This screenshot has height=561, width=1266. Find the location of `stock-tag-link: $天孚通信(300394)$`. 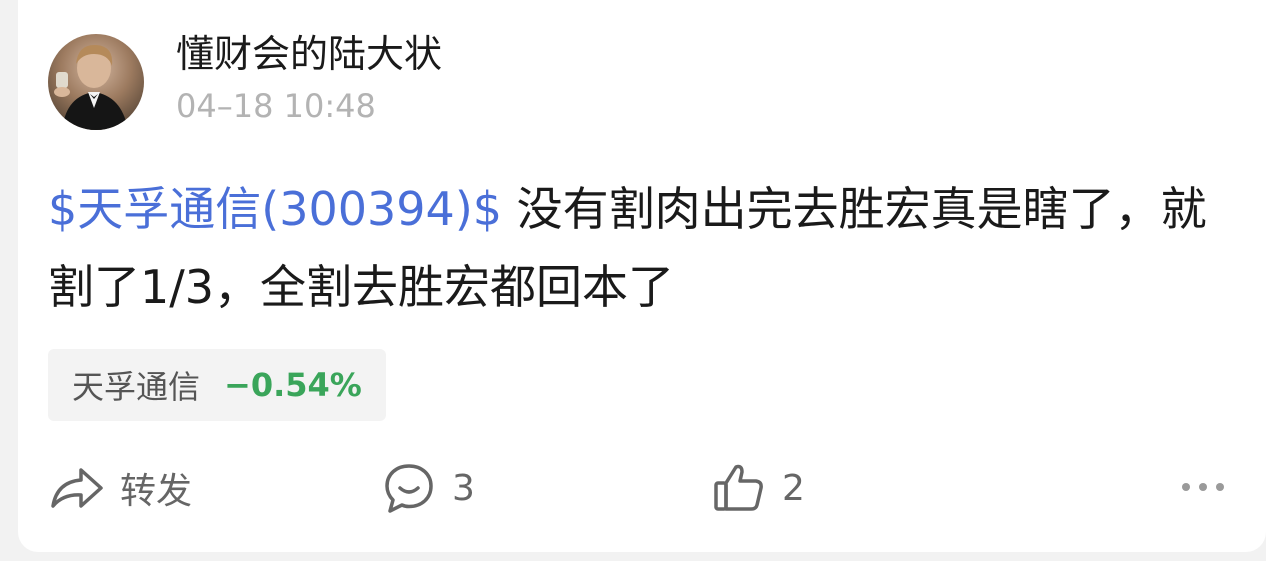

stock-tag-link: $天孚通信(300394)$ is located at coordinates (275, 209).